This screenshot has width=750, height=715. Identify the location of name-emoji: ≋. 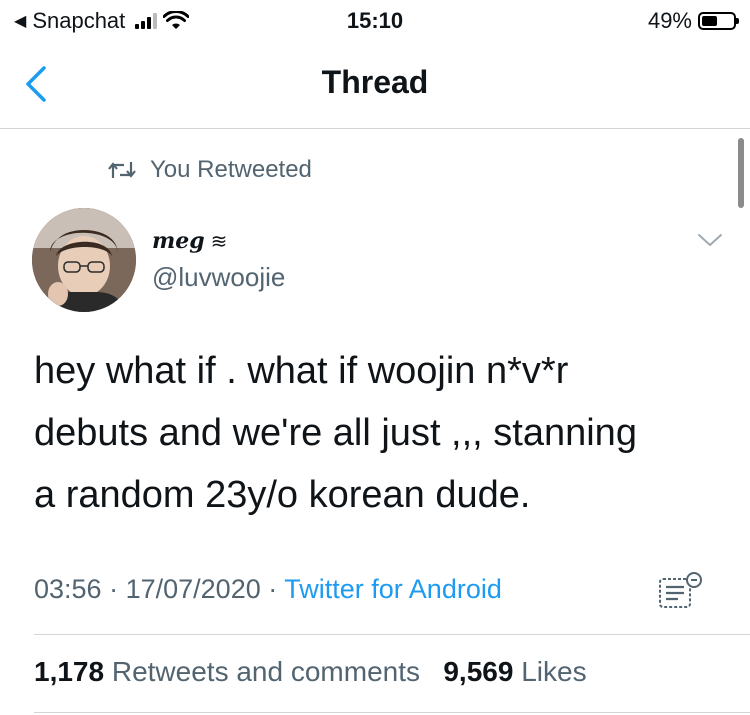
(219, 241).